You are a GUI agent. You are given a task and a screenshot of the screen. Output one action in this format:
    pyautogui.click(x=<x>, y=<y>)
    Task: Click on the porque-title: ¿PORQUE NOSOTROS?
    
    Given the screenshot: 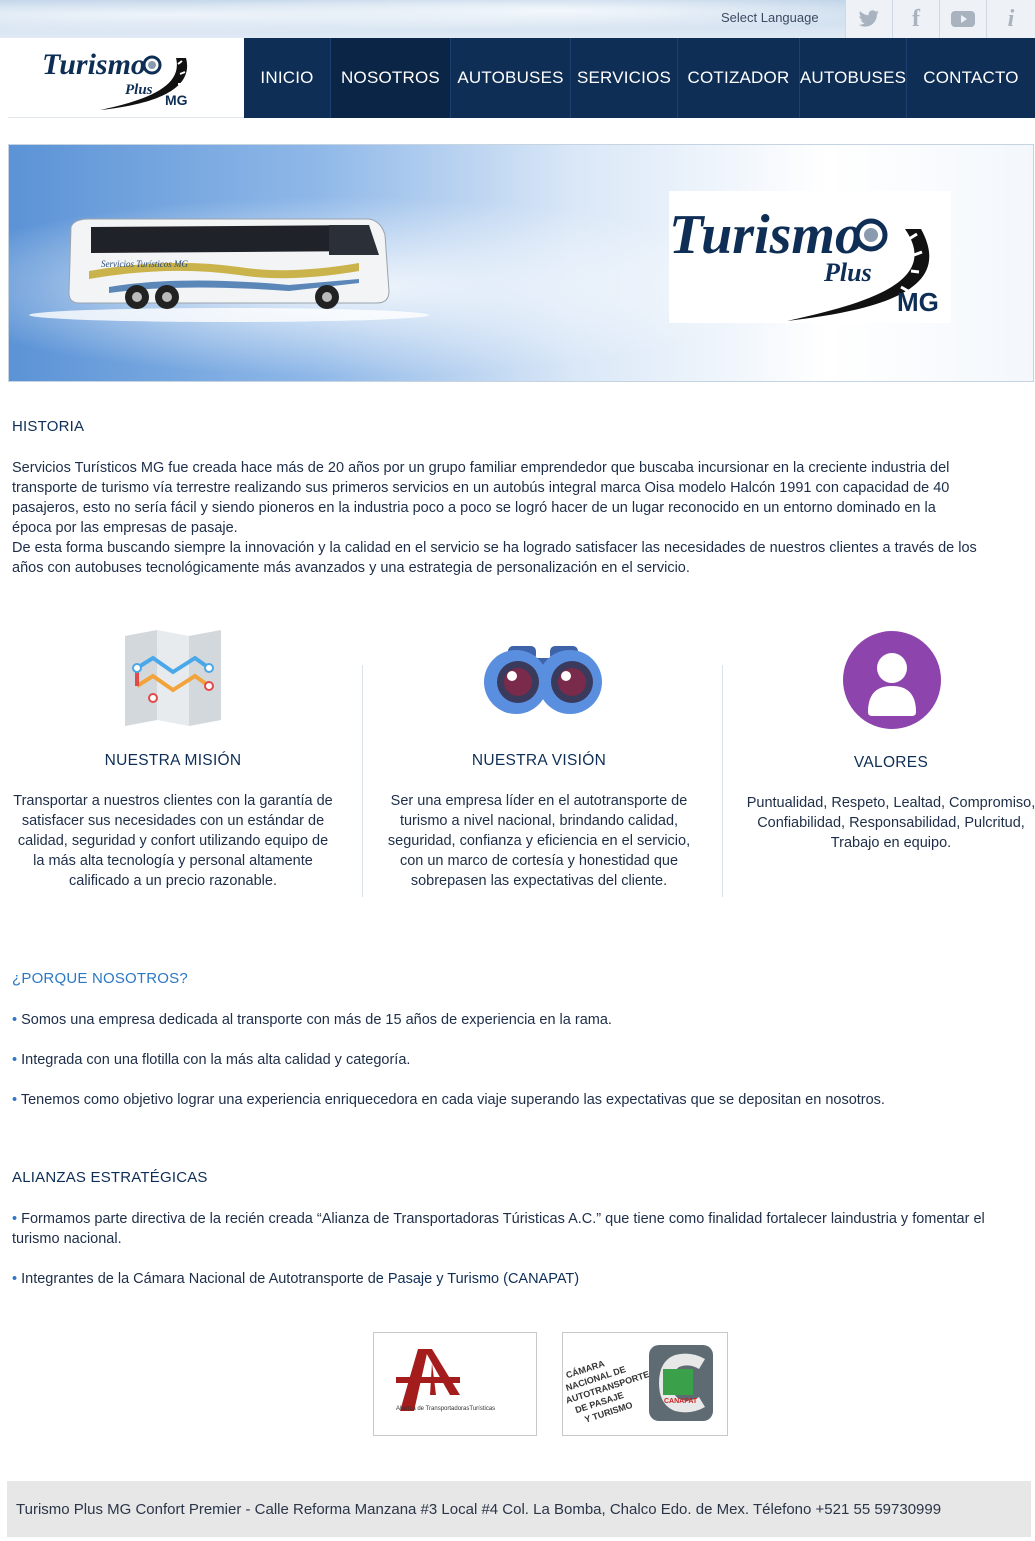 What is the action you would take?
    pyautogui.click(x=100, y=978)
    